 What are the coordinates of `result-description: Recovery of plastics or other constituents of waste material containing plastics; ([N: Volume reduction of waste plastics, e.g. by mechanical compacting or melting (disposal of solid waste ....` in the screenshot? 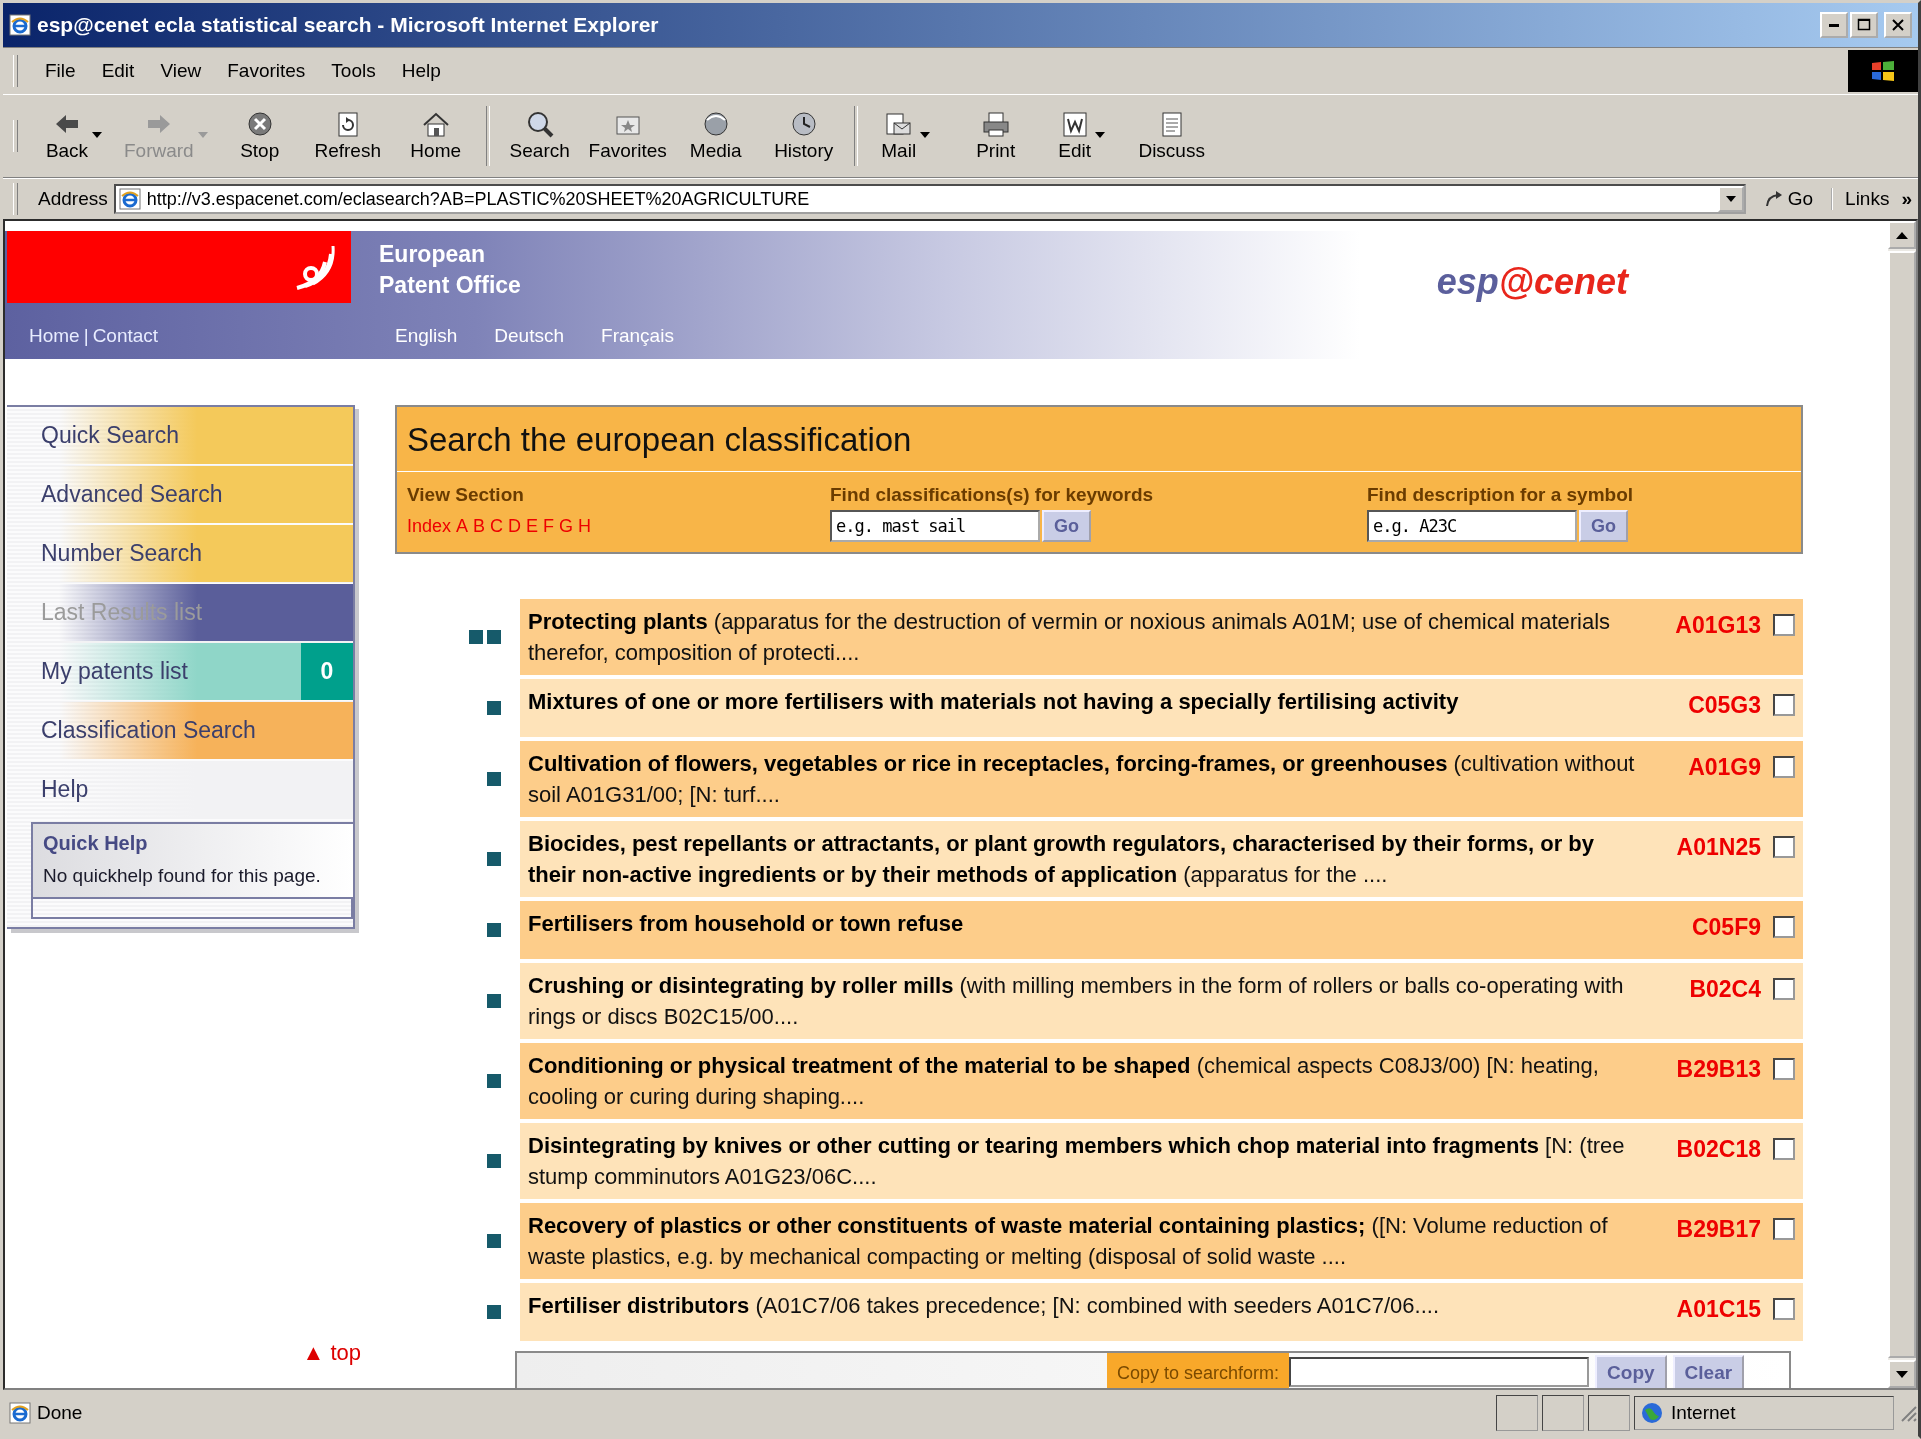 It's located at (1084, 1241).